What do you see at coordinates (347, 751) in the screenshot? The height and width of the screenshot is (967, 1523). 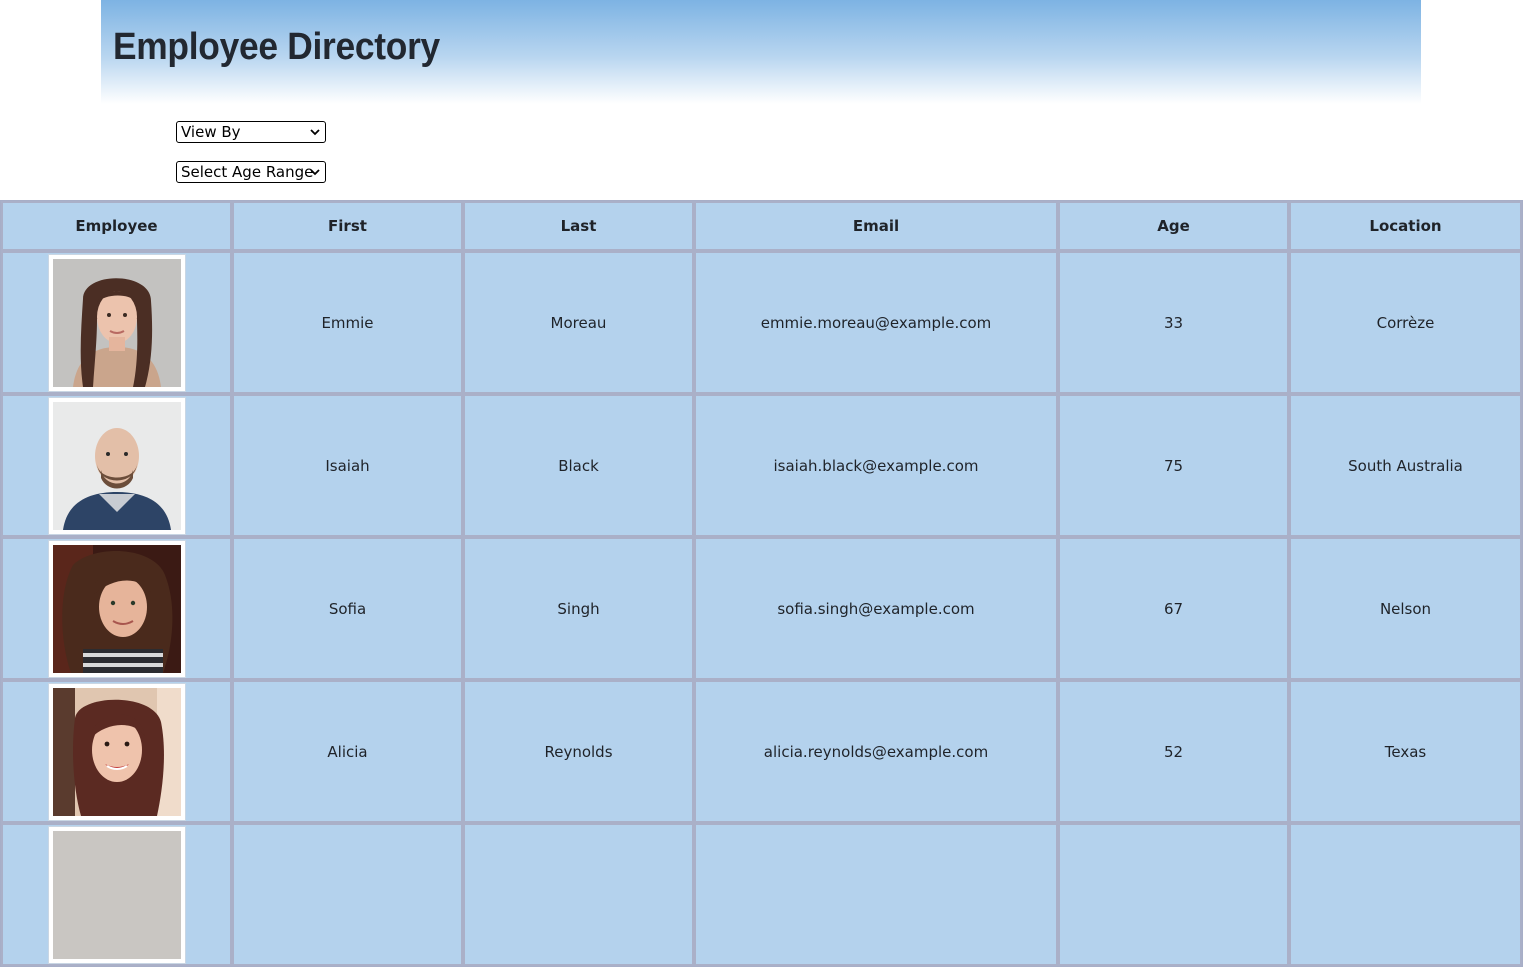 I see `first-name-cell: Alicia` at bounding box center [347, 751].